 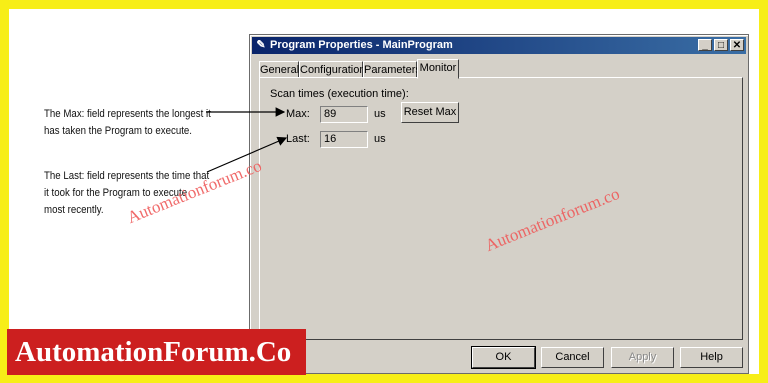 What do you see at coordinates (156, 352) in the screenshot?
I see `brand-banner: AutomationForum.Co` at bounding box center [156, 352].